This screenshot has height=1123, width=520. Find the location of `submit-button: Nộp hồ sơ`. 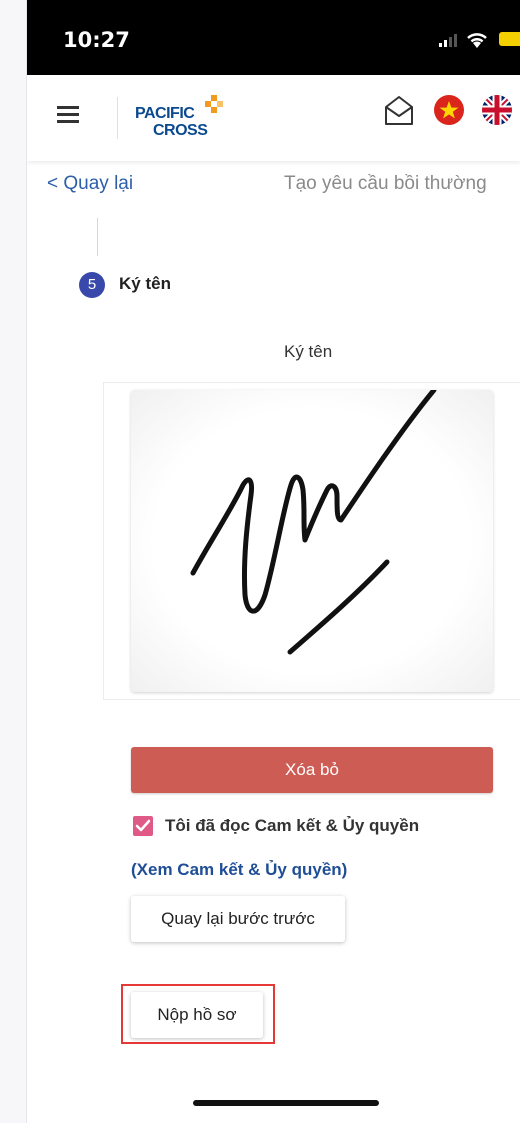

submit-button: Nộp hồ sơ is located at coordinates (197, 1015).